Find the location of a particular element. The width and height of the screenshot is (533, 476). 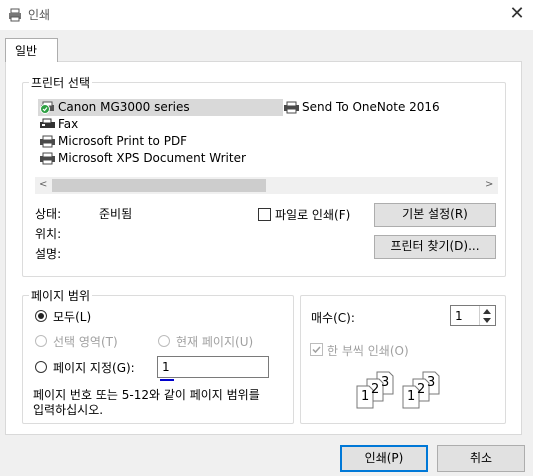

tab-label: 일반 is located at coordinates (26, 51).